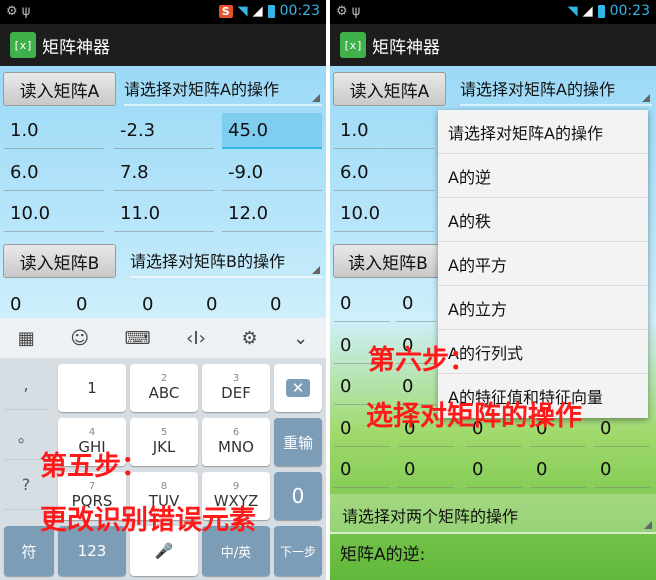 The width and height of the screenshot is (656, 580). What do you see at coordinates (164, 378) in the screenshot?
I see `key-number: 2` at bounding box center [164, 378].